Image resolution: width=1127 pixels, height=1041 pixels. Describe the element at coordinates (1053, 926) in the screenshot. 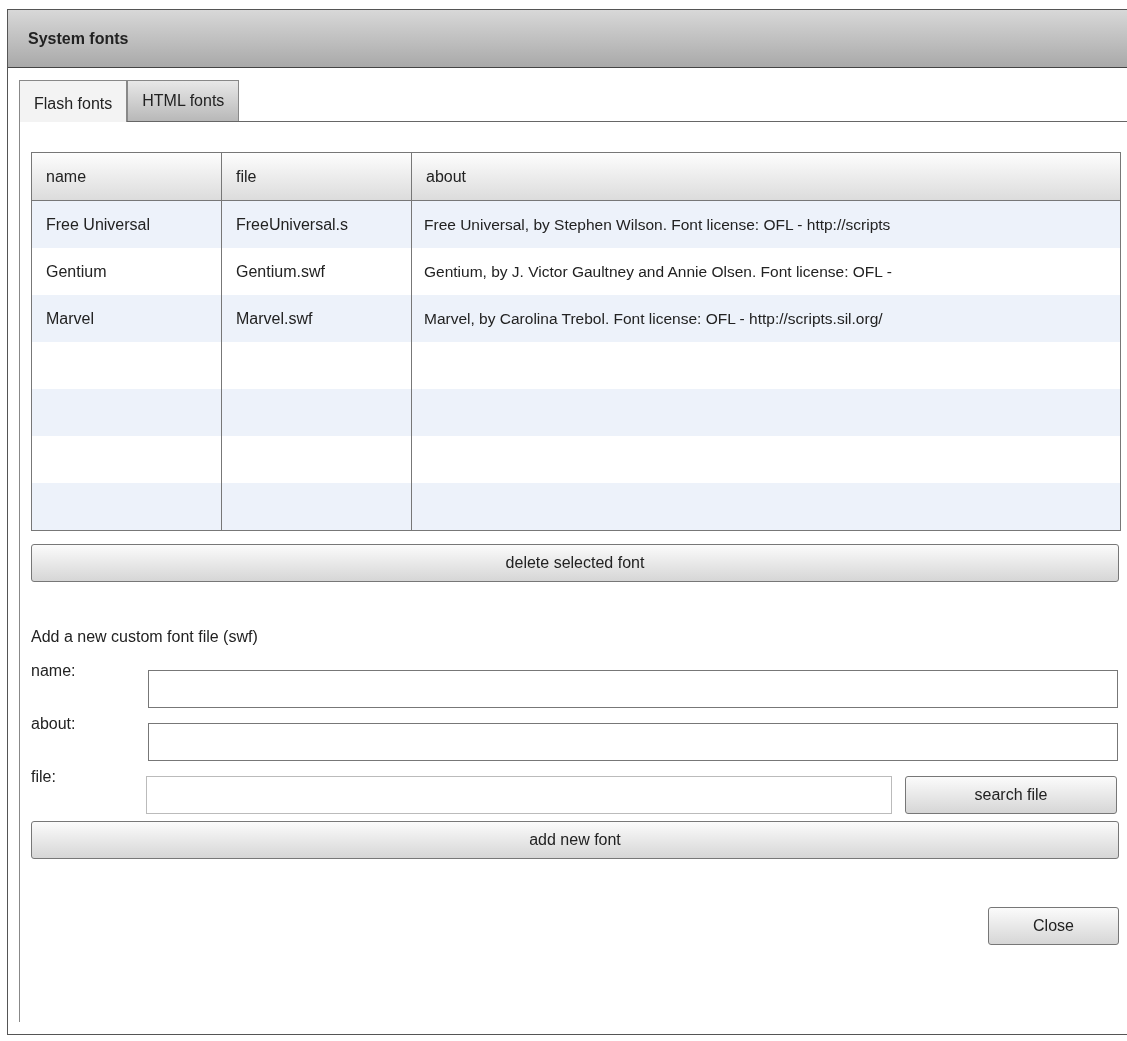

I see `close-button: Close` at that location.